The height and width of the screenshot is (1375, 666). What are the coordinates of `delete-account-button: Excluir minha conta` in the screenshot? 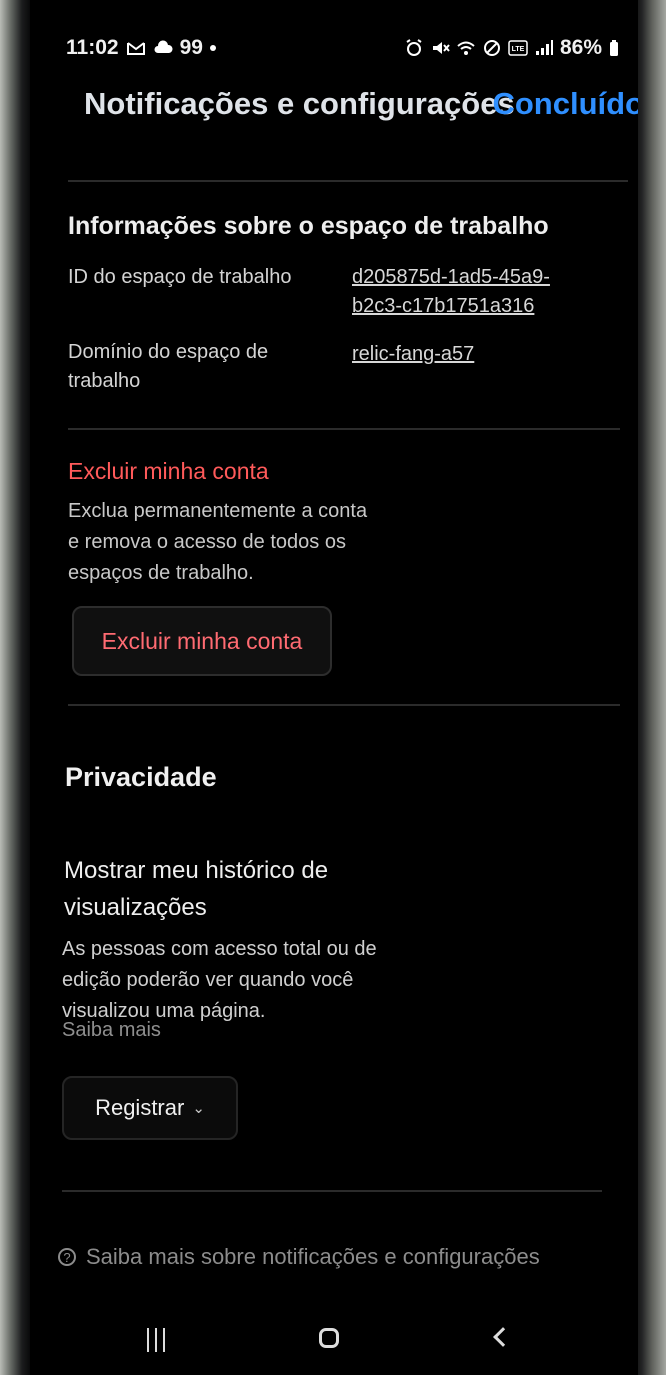 It's located at (202, 641).